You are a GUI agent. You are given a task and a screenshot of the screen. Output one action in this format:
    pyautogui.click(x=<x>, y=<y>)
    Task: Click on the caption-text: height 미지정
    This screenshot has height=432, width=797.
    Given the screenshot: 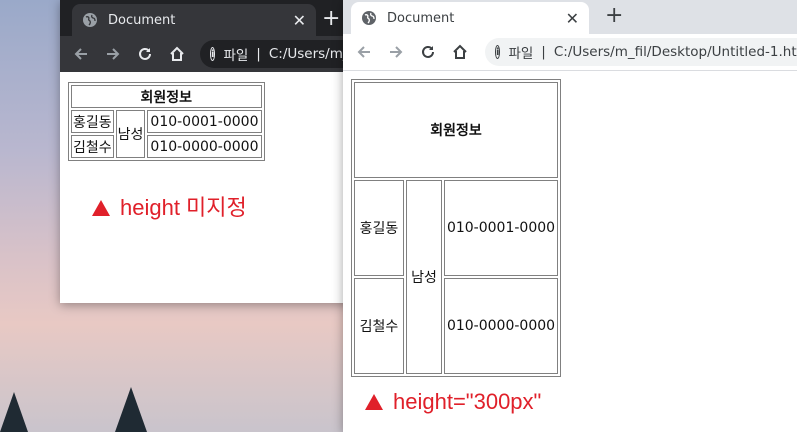 What is the action you would take?
    pyautogui.click(x=183, y=207)
    